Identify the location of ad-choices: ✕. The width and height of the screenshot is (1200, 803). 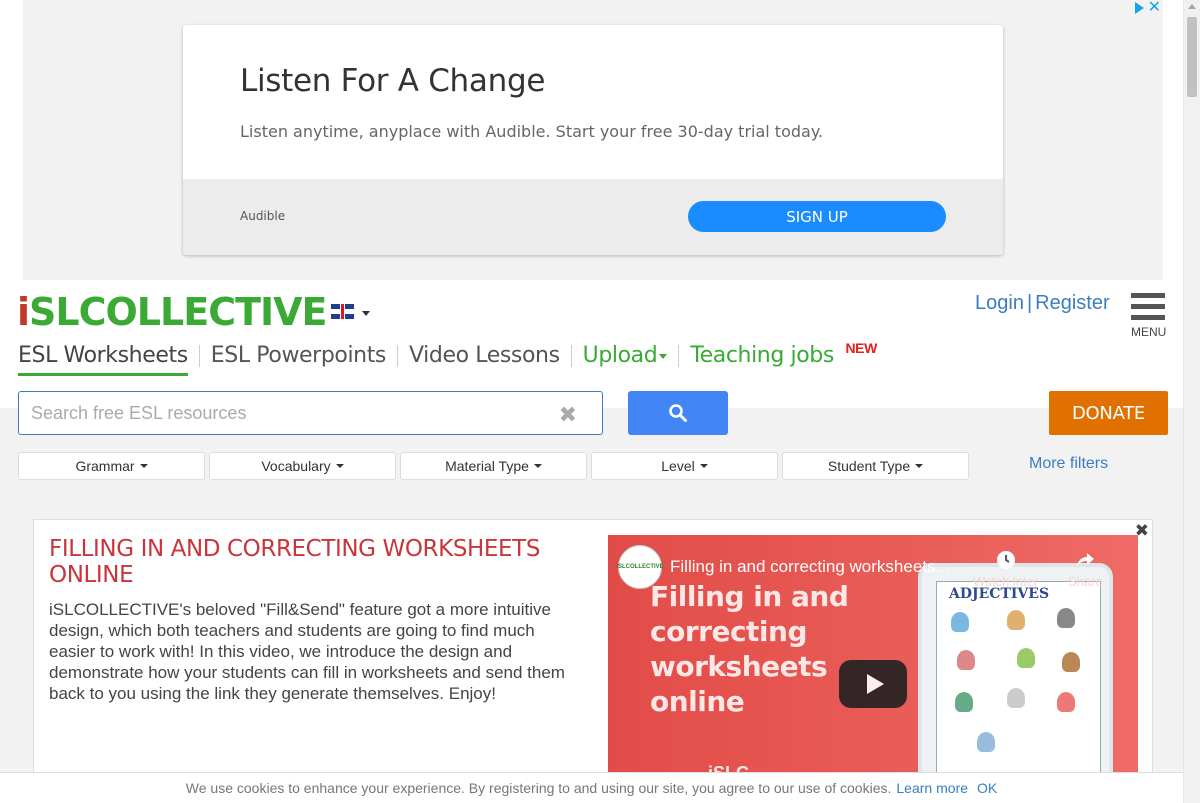
(1147, 8).